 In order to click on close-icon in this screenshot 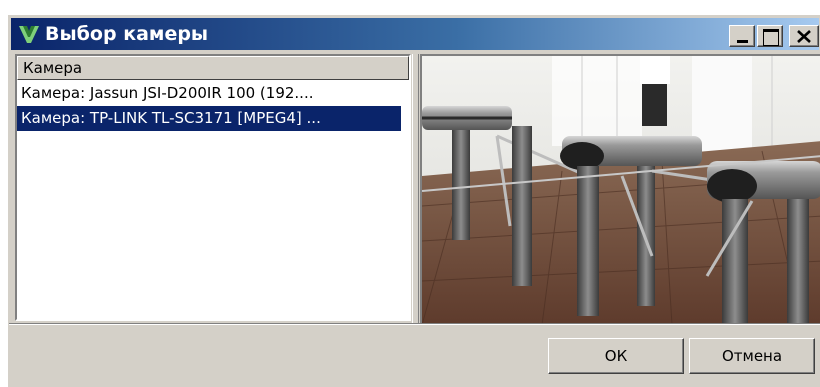, I will do `click(804, 36)`.